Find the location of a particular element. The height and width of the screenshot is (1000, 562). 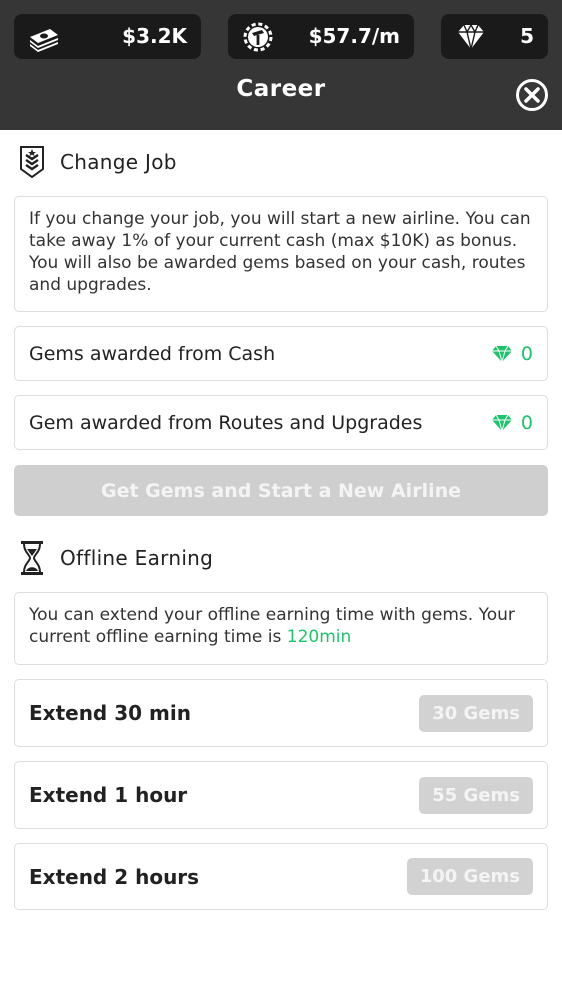

income-display: $57.7/m is located at coordinates (321, 36).